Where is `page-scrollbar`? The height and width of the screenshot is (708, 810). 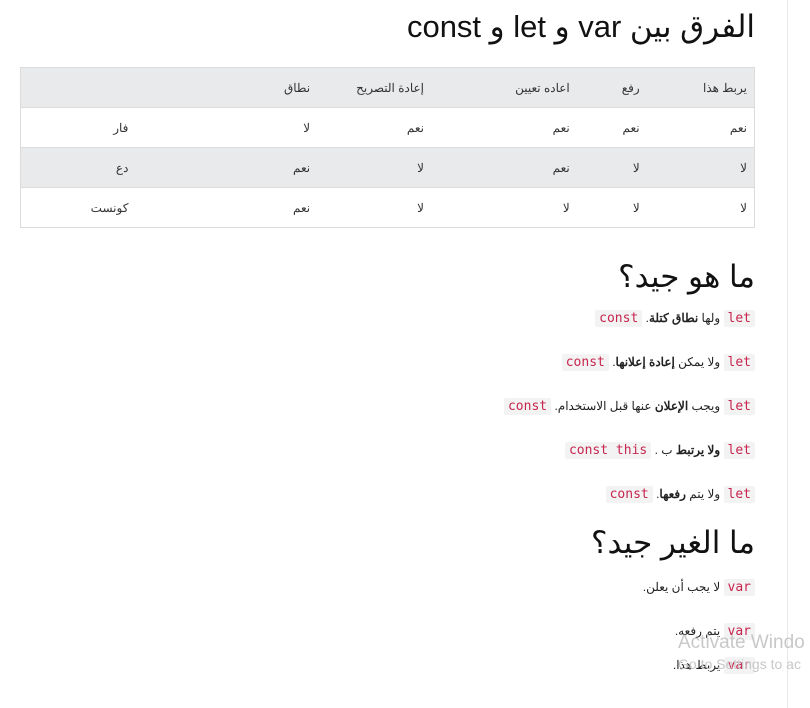 page-scrollbar is located at coordinates (798, 354).